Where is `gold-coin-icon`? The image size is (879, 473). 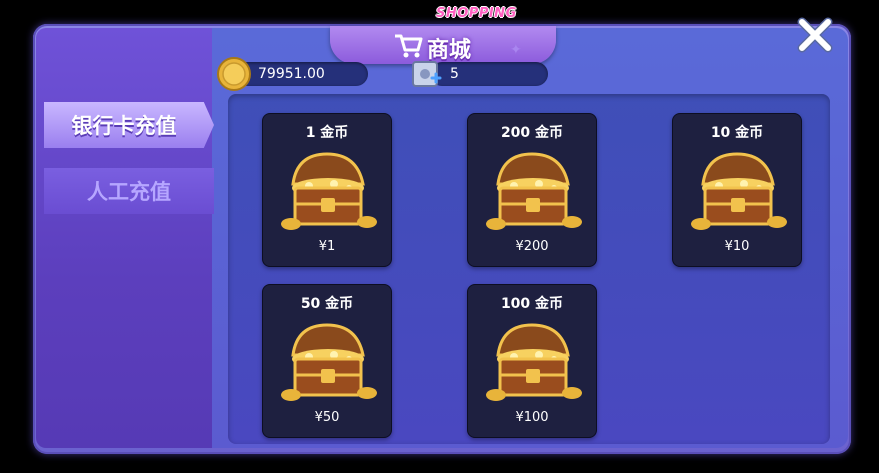
gold-coin-icon is located at coordinates (234, 74).